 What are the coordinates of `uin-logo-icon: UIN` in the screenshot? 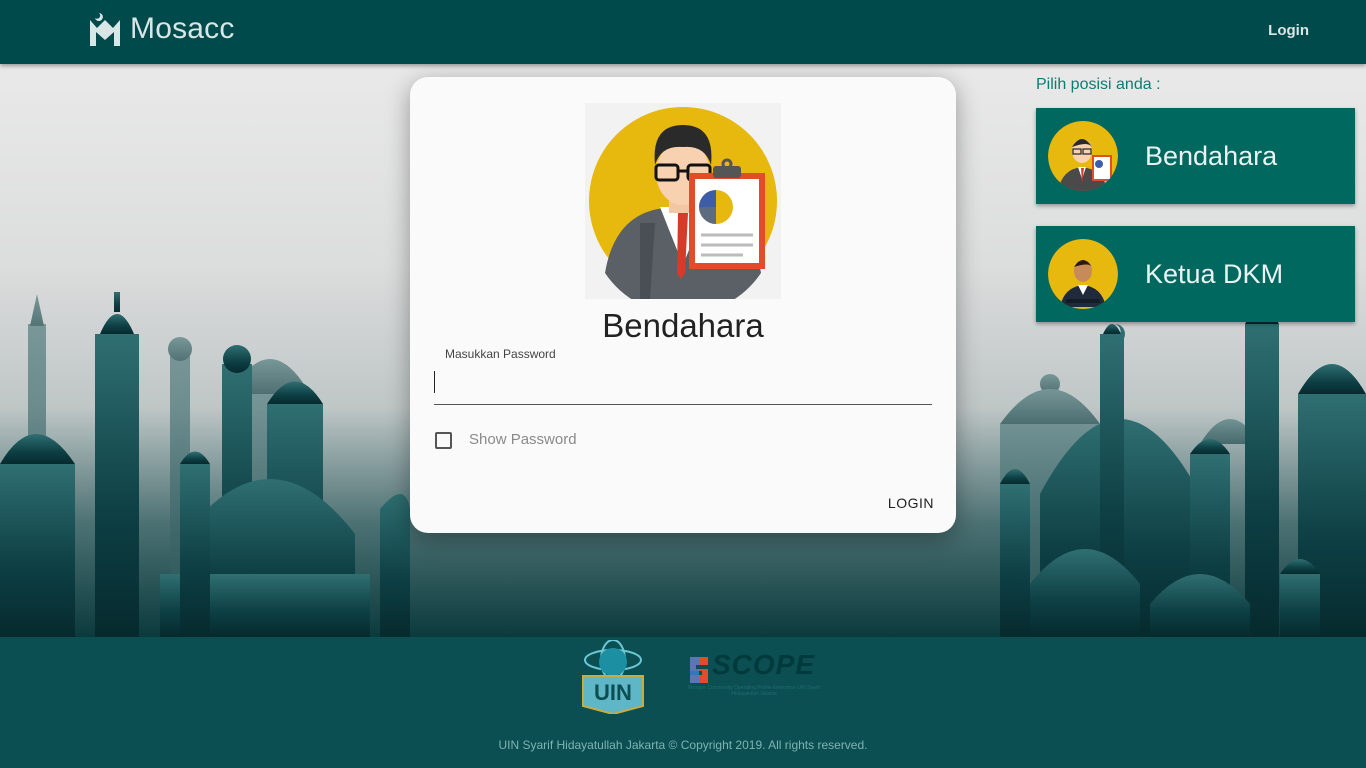 It's located at (613, 677).